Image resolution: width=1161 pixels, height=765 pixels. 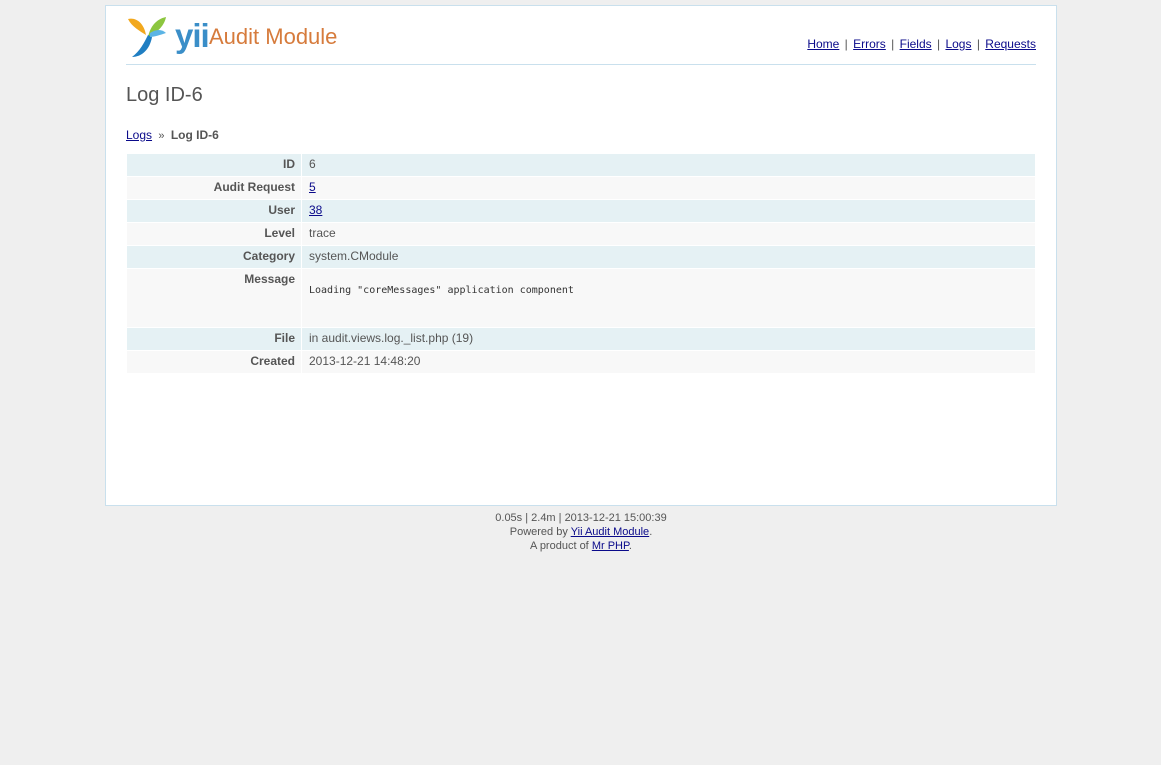 I want to click on detail-label: Created, so click(x=214, y=362).